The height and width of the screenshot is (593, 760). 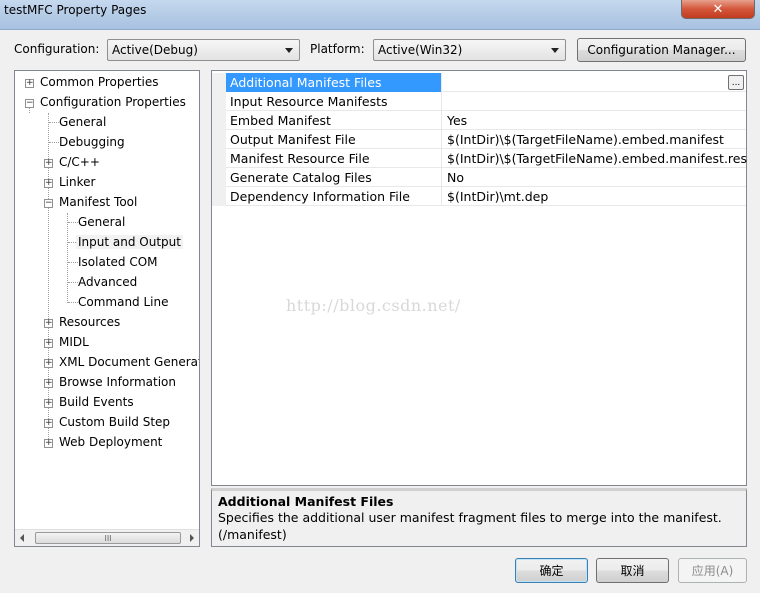 What do you see at coordinates (380, 15) in the screenshot?
I see `title-bar: testMFC Property Pages ✕` at bounding box center [380, 15].